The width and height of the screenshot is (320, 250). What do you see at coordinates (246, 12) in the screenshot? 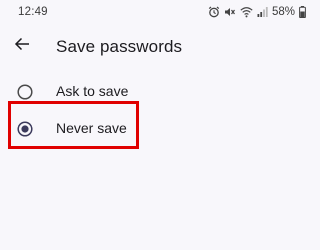
I see `wifi-icon` at bounding box center [246, 12].